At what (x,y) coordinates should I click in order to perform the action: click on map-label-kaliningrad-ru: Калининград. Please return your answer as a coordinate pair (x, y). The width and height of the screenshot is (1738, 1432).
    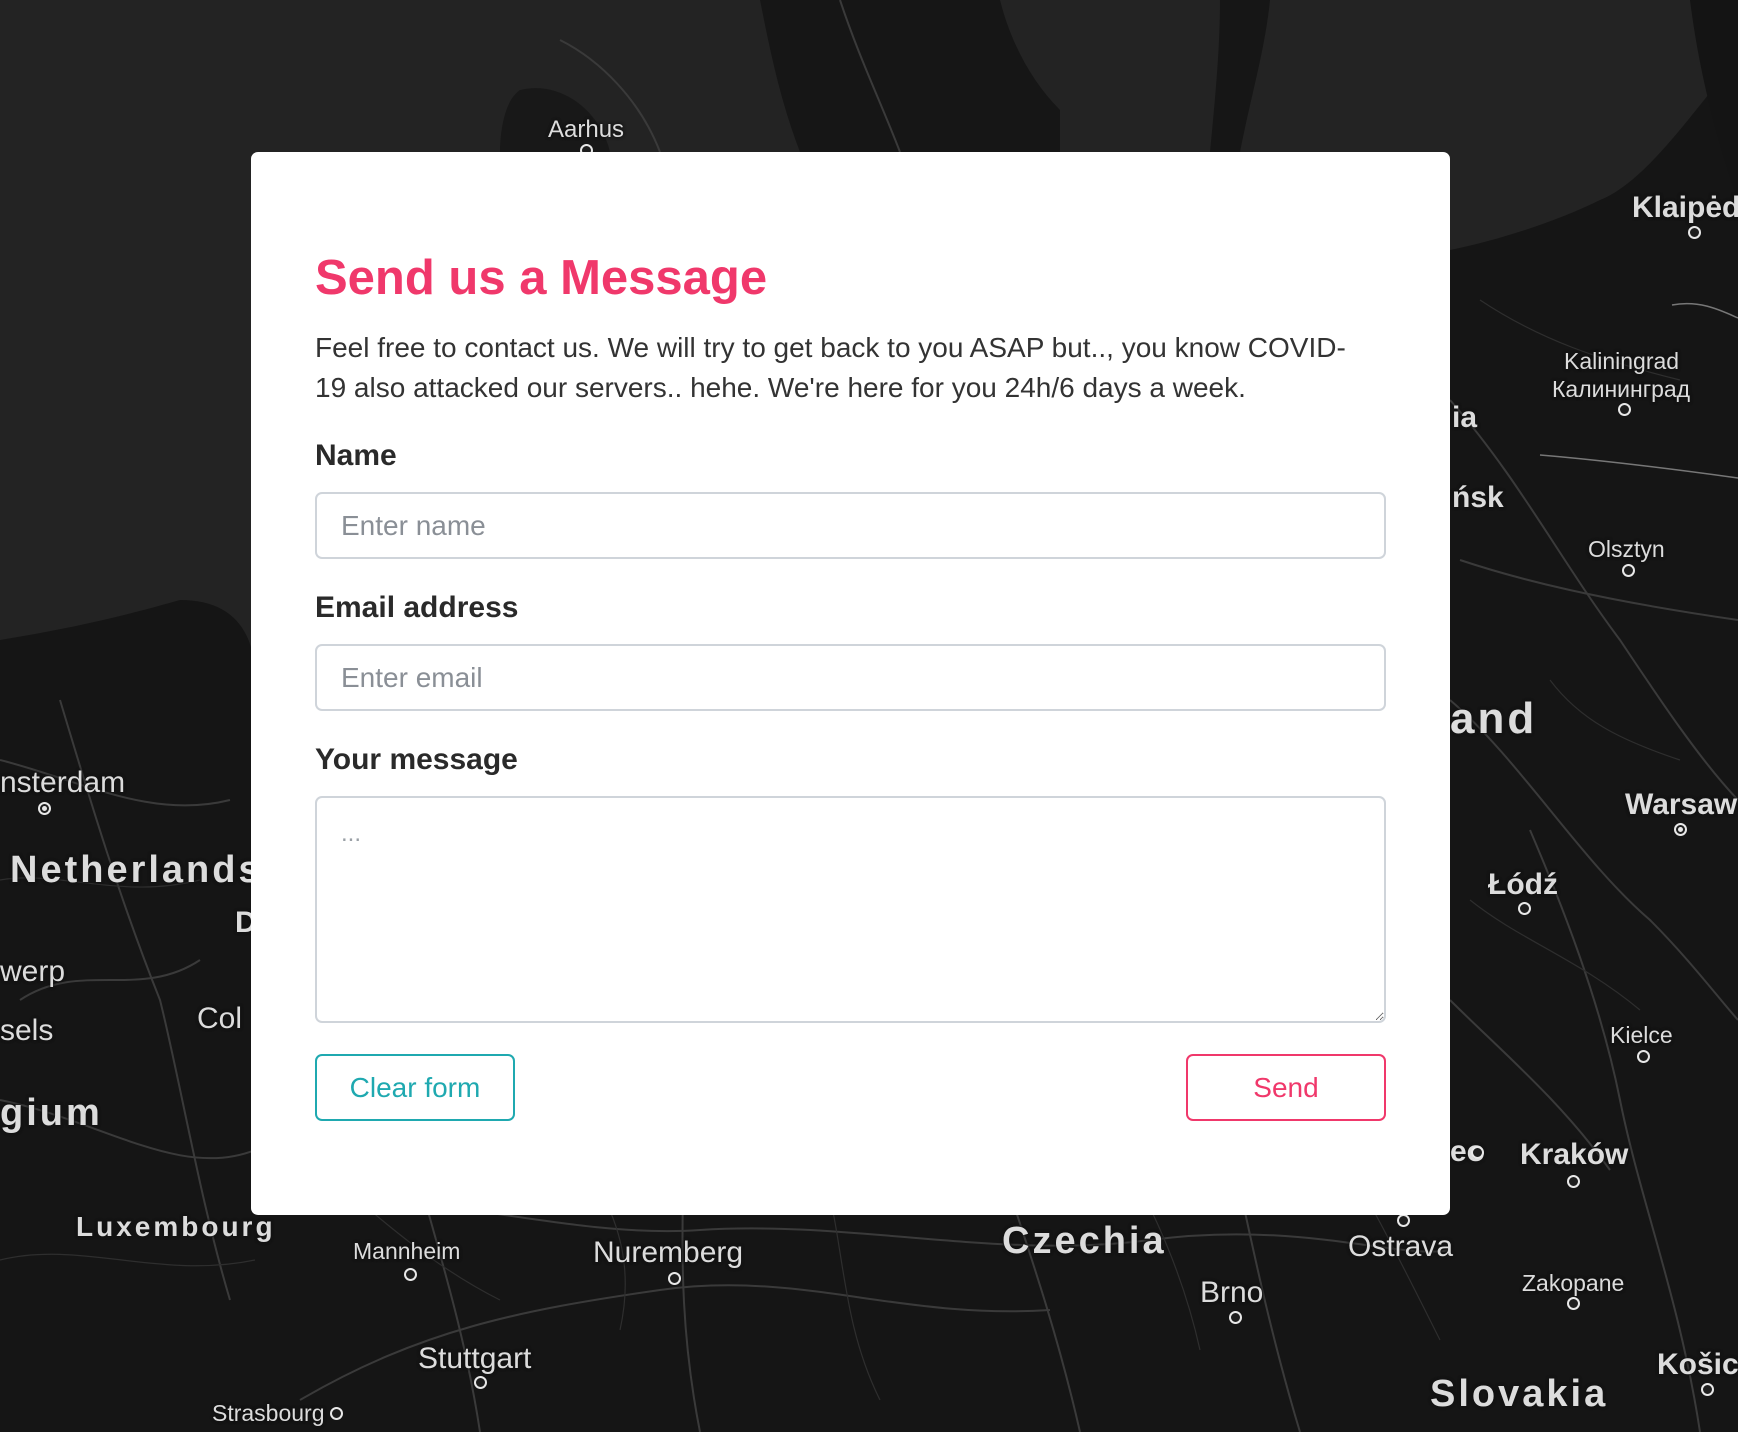
    Looking at the image, I should click on (1621, 389).